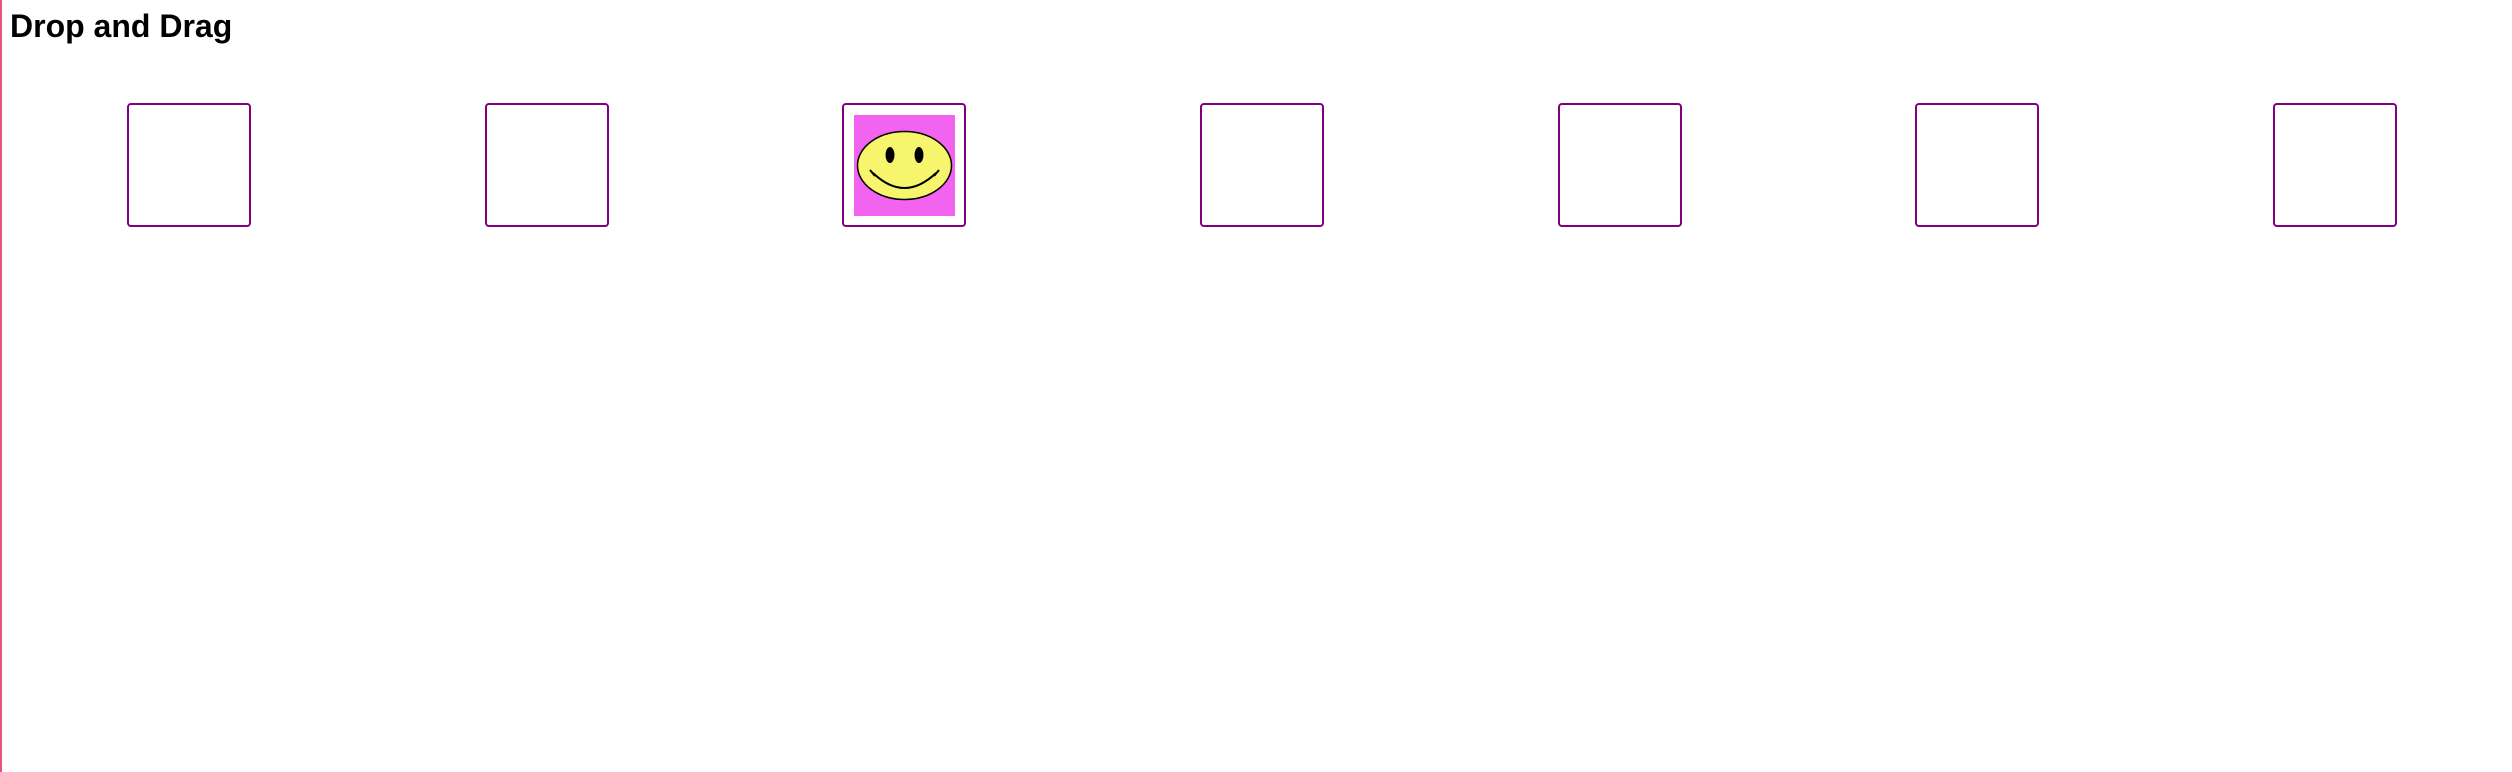 The height and width of the screenshot is (772, 2512). Describe the element at coordinates (121, 26) in the screenshot. I see `page-title: Drop and Drag` at that location.